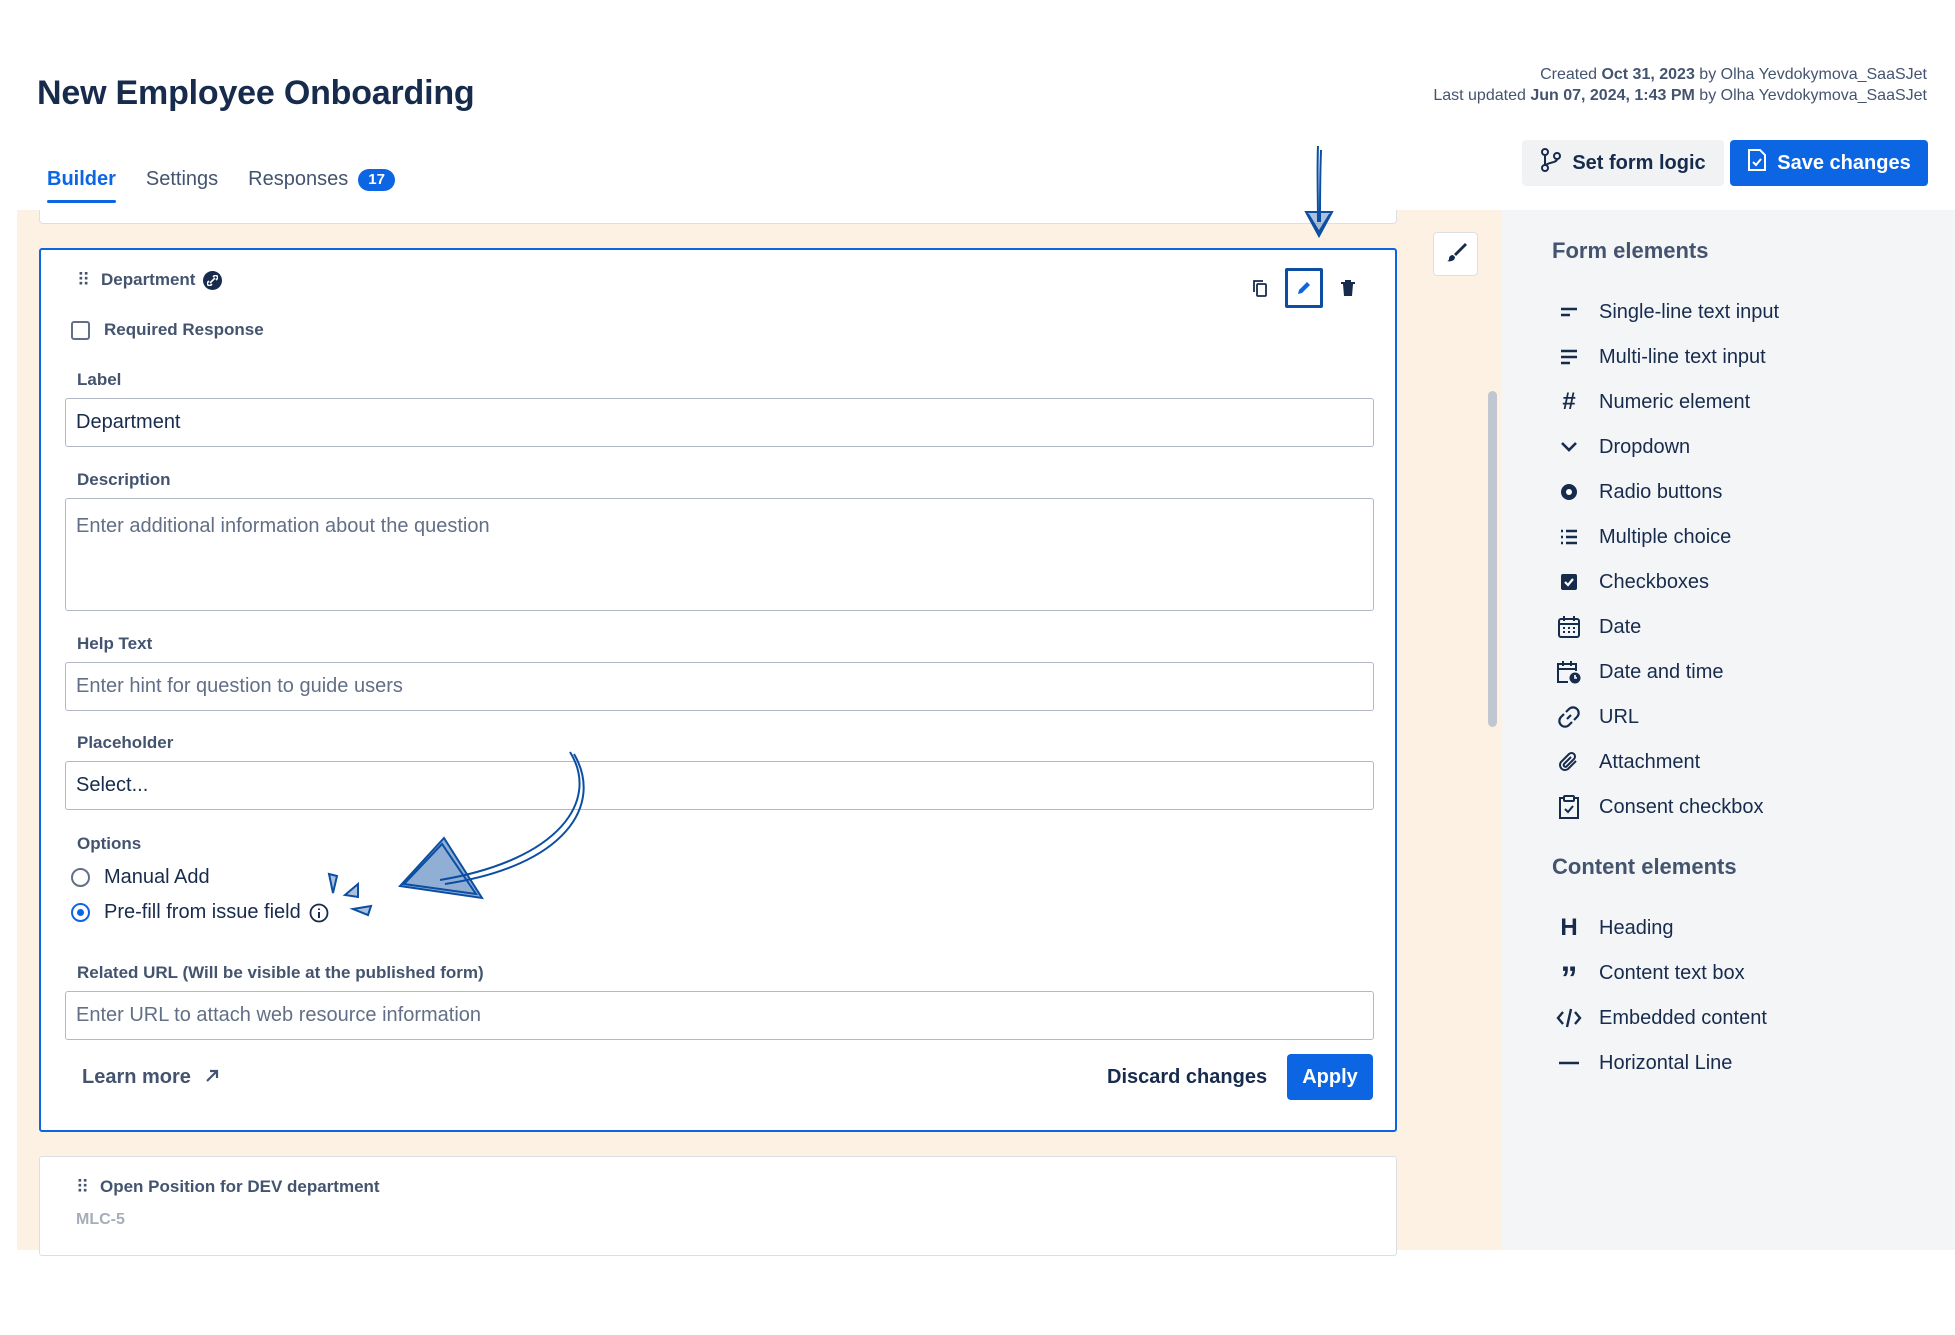 This screenshot has height=1335, width=1955. I want to click on long-text-icon, so click(1569, 357).